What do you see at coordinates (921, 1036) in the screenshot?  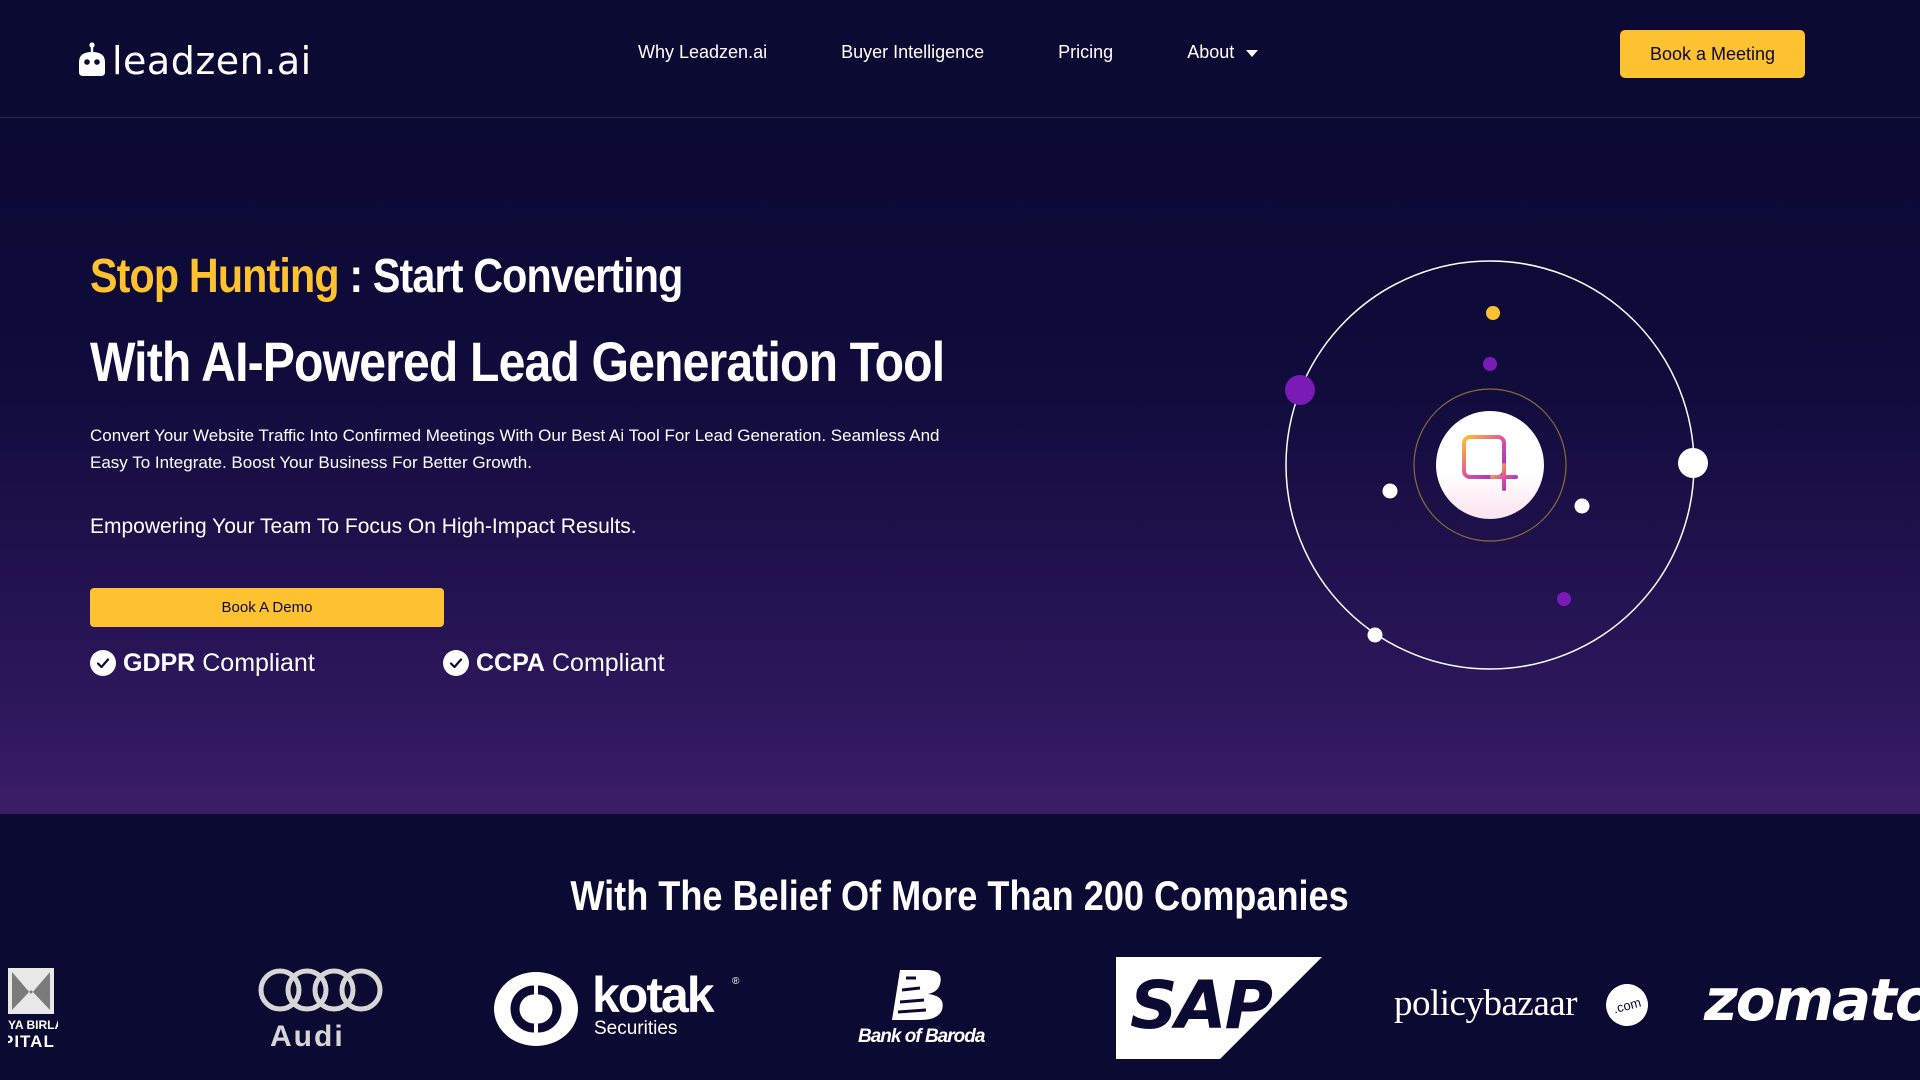 I see `logo-text: Bank of Baroda` at bounding box center [921, 1036].